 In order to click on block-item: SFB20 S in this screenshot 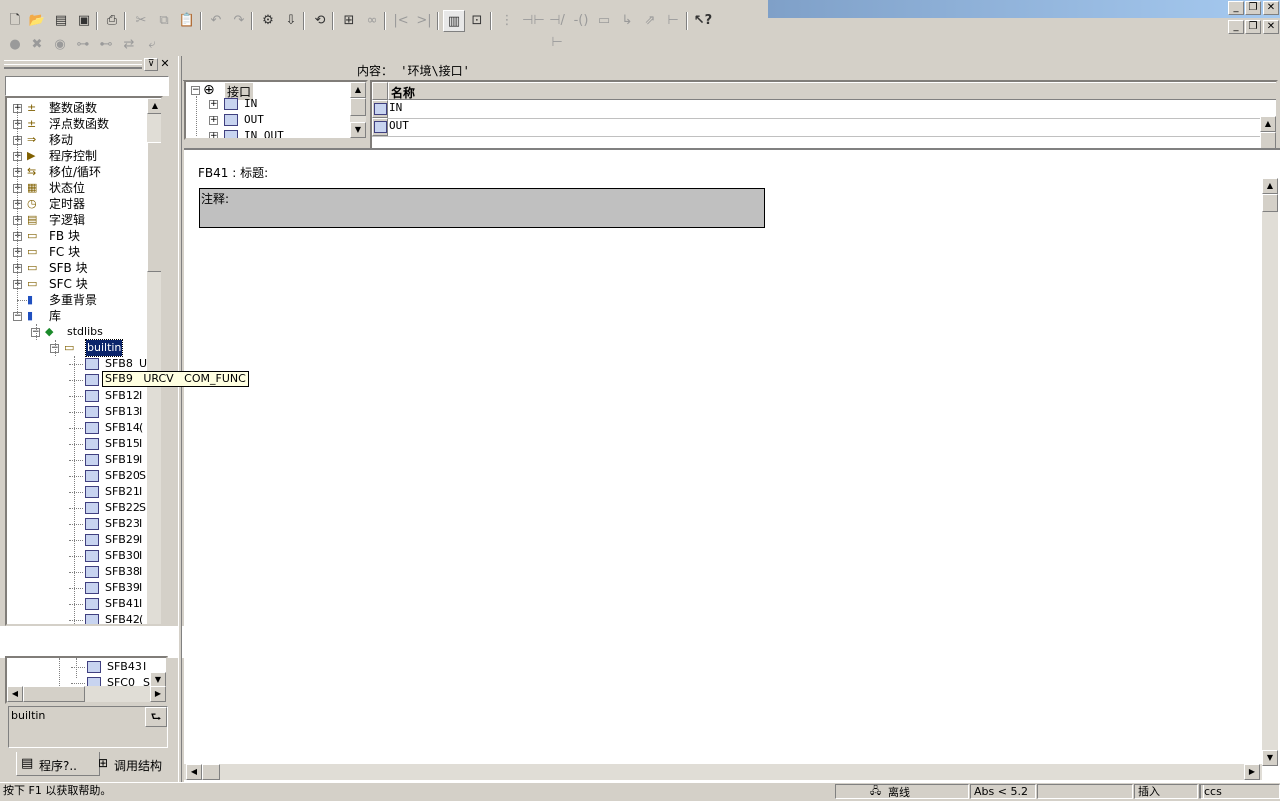, I will do `click(77, 476)`.